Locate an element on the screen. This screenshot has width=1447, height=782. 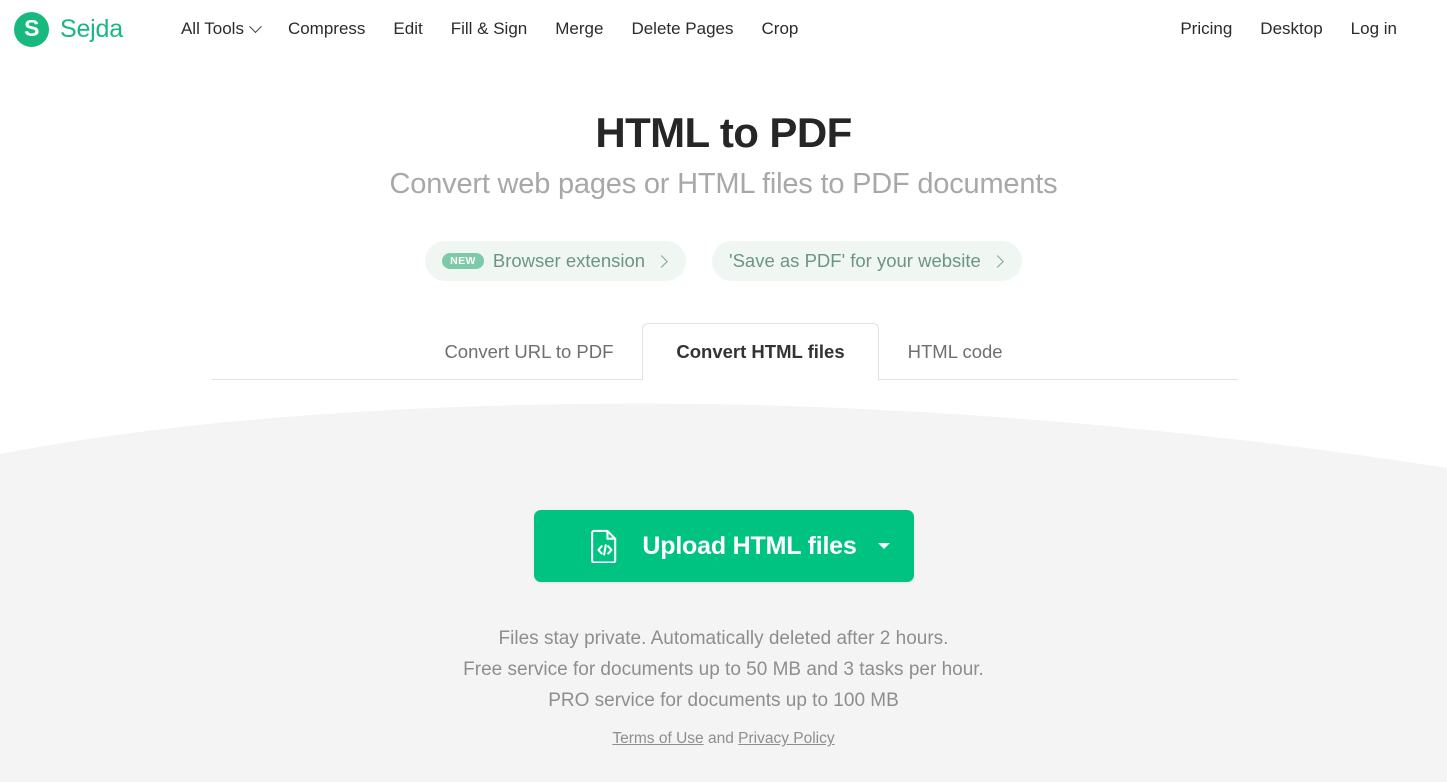
upload-html-files-label: Upload HTML files is located at coordinates (749, 545).